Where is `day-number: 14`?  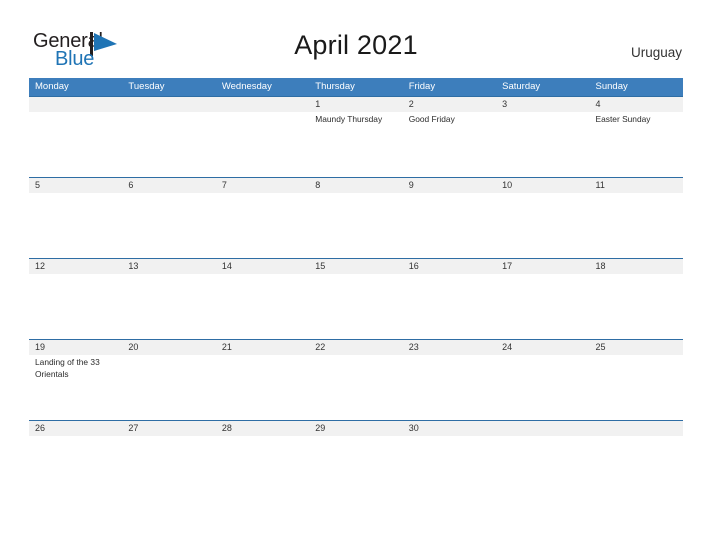 day-number: 14 is located at coordinates (262, 266).